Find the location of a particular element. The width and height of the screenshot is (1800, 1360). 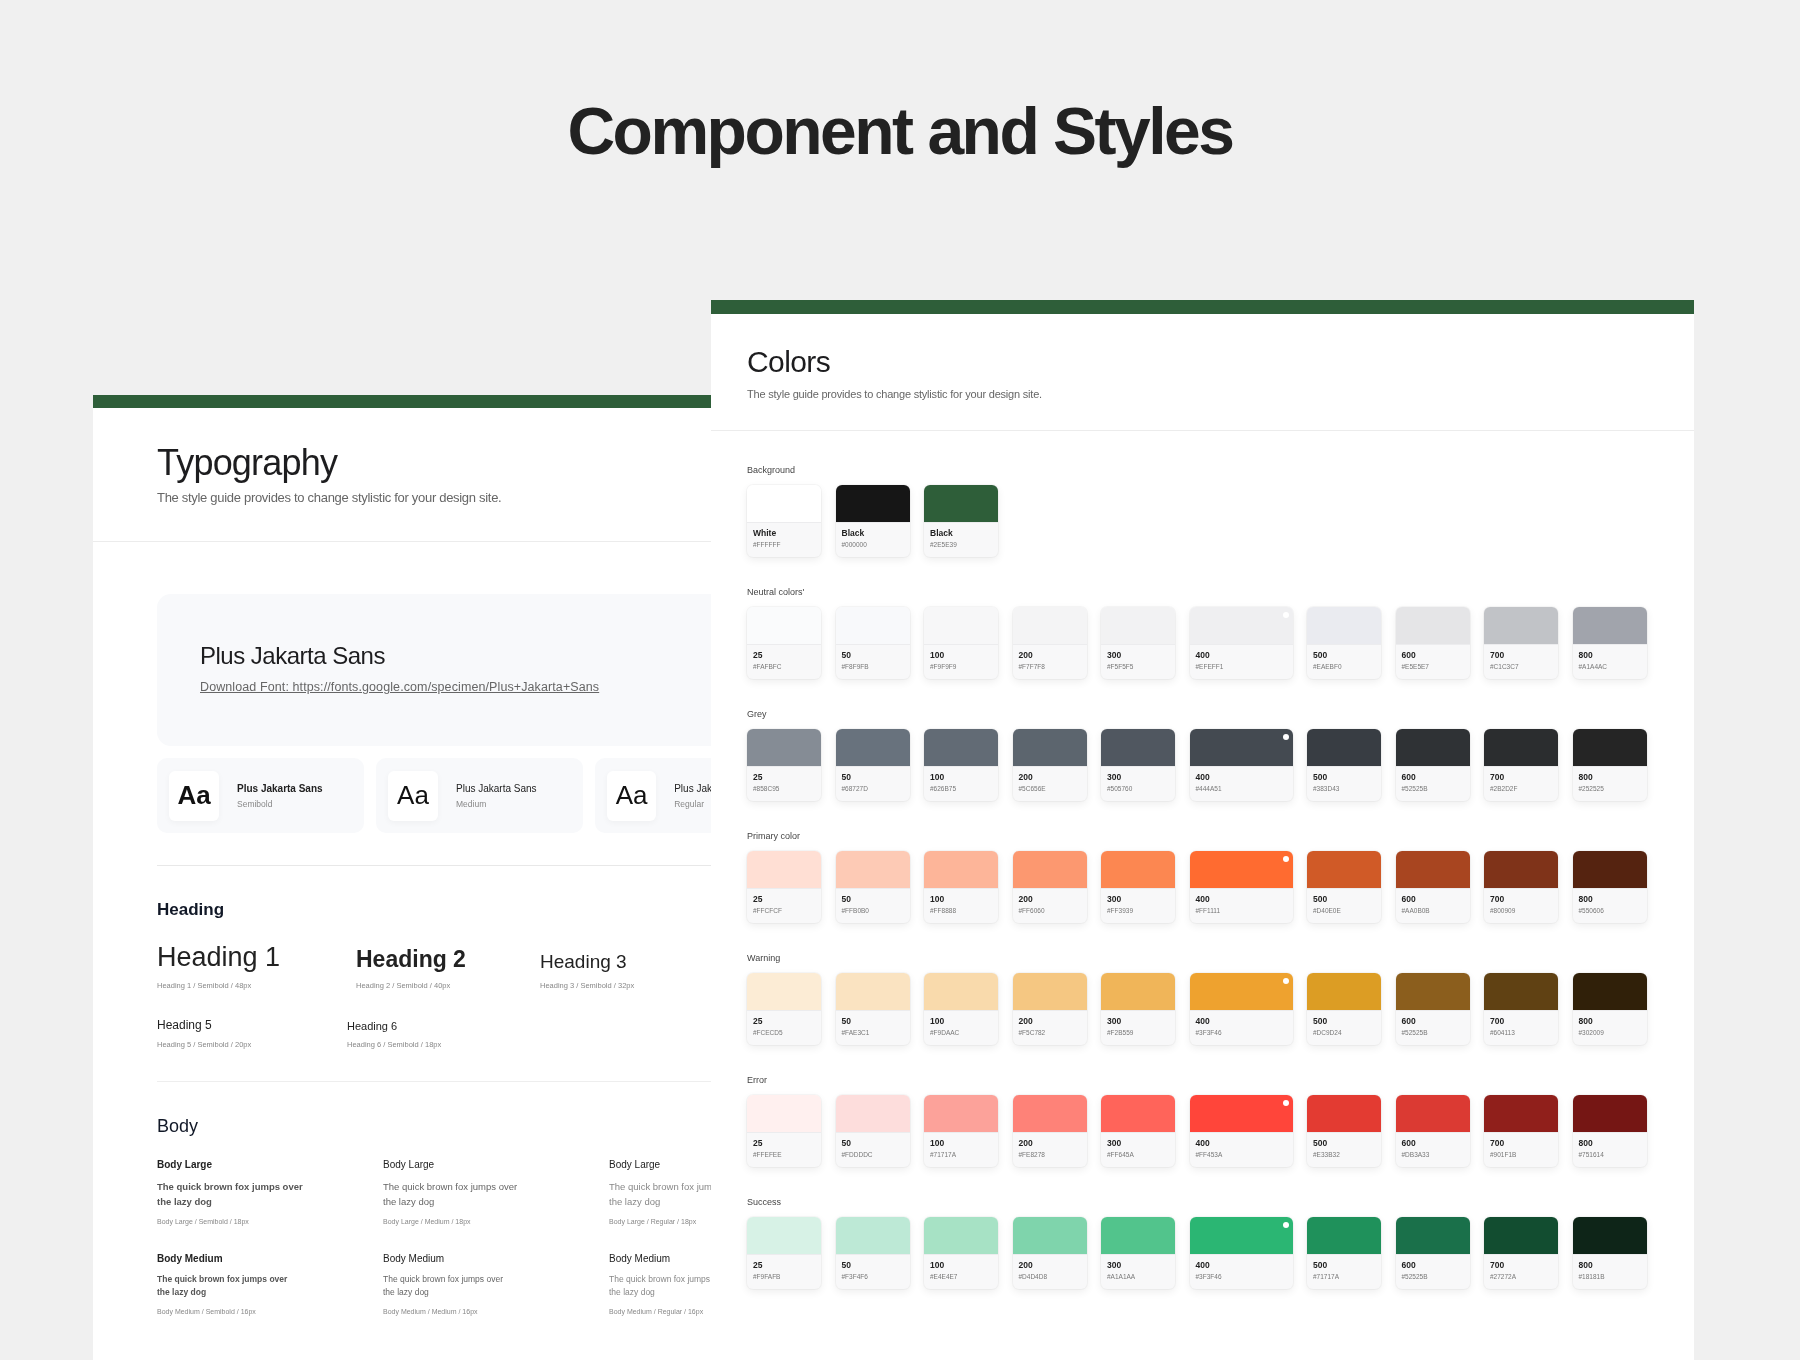

heading-sample: Heading 3 is located at coordinates (584, 962).